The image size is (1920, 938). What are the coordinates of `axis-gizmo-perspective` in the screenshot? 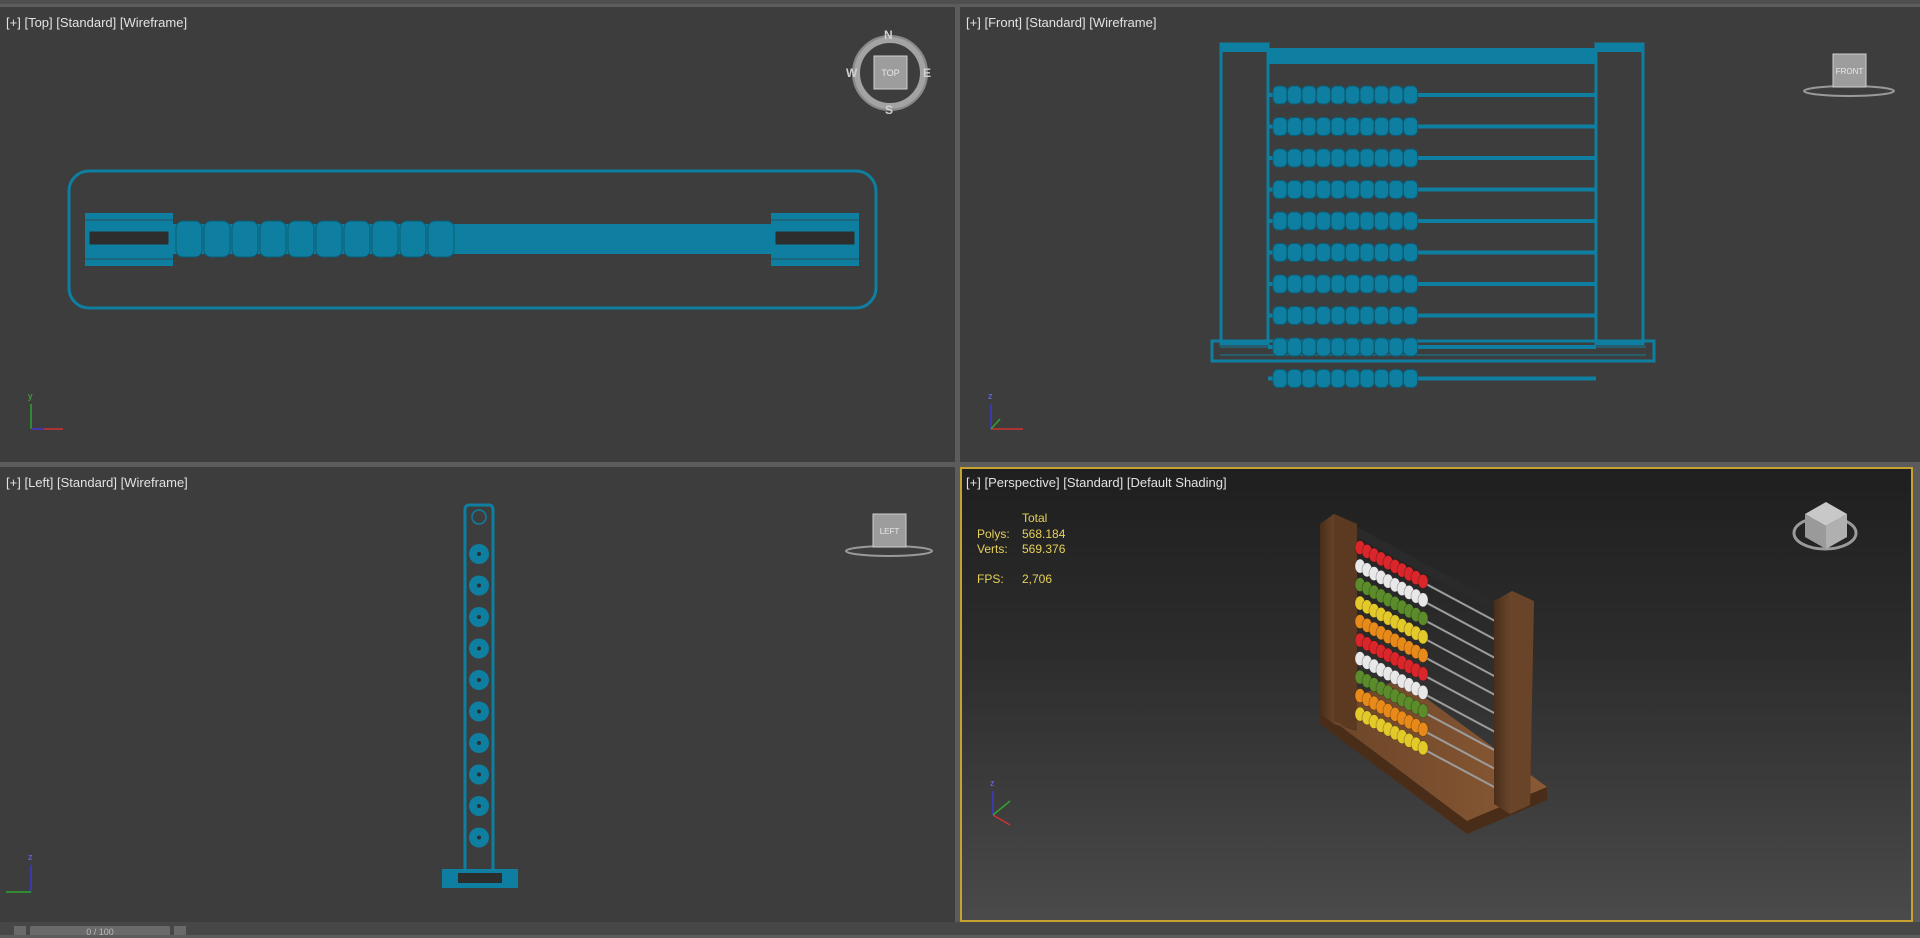 It's located at (1001, 808).